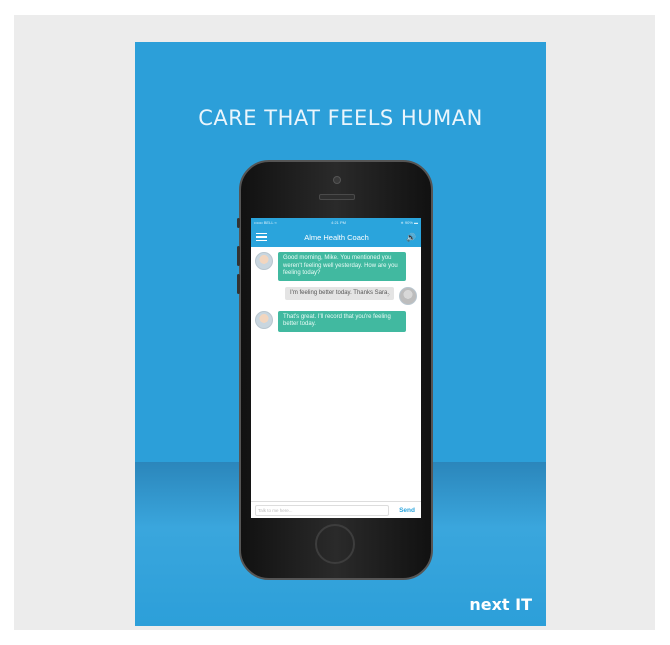  What do you see at coordinates (337, 180) in the screenshot?
I see `front-camera` at bounding box center [337, 180].